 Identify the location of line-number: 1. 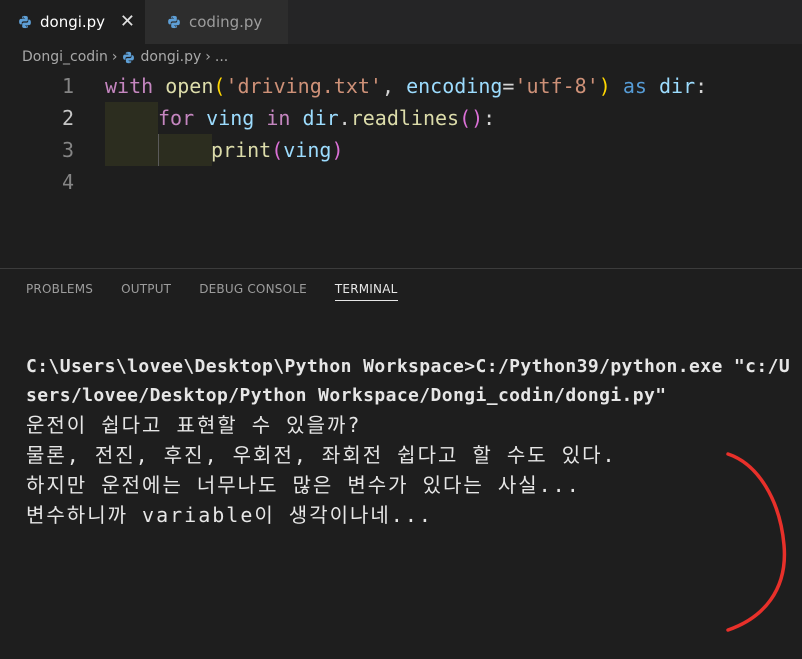
(67, 86).